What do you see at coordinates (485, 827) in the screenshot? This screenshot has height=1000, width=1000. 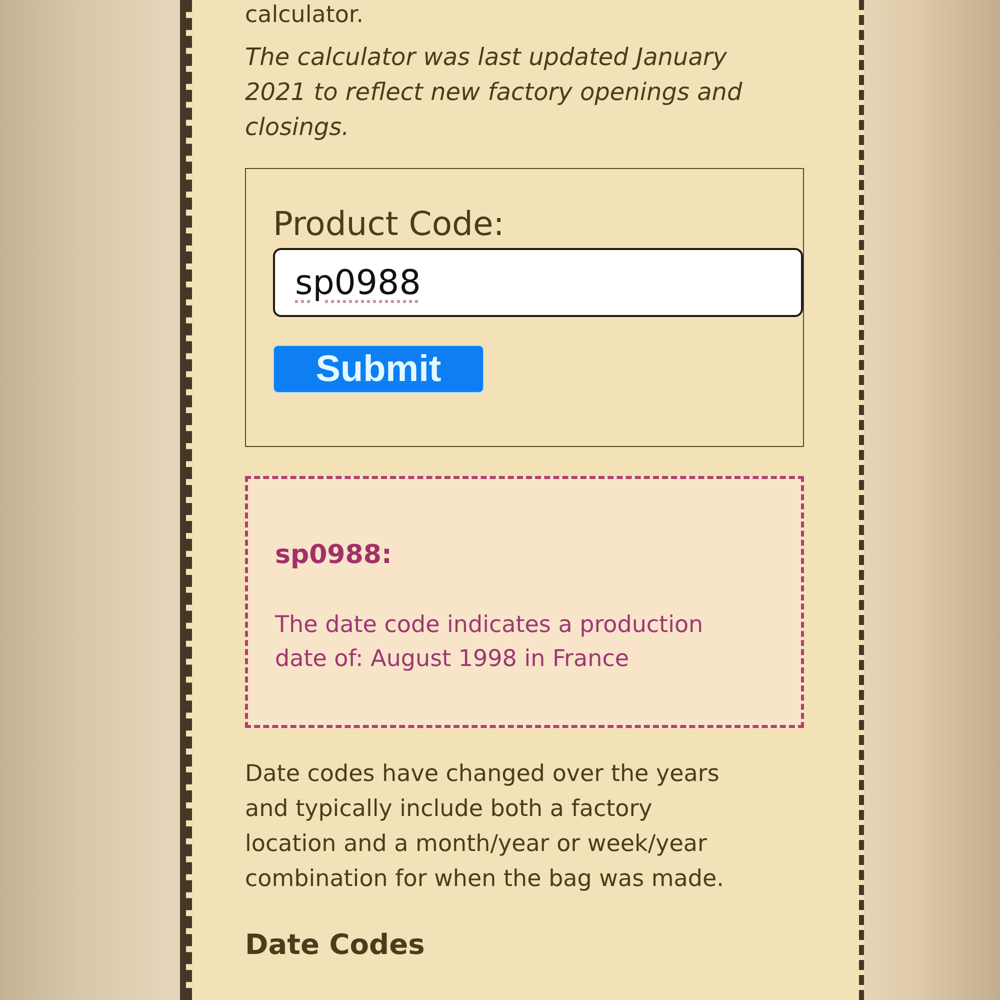 I see `body-paragraph: Date codes have changed over the years and typically include both a factory location and a month/year or week/year combination for when the bag was made.` at bounding box center [485, 827].